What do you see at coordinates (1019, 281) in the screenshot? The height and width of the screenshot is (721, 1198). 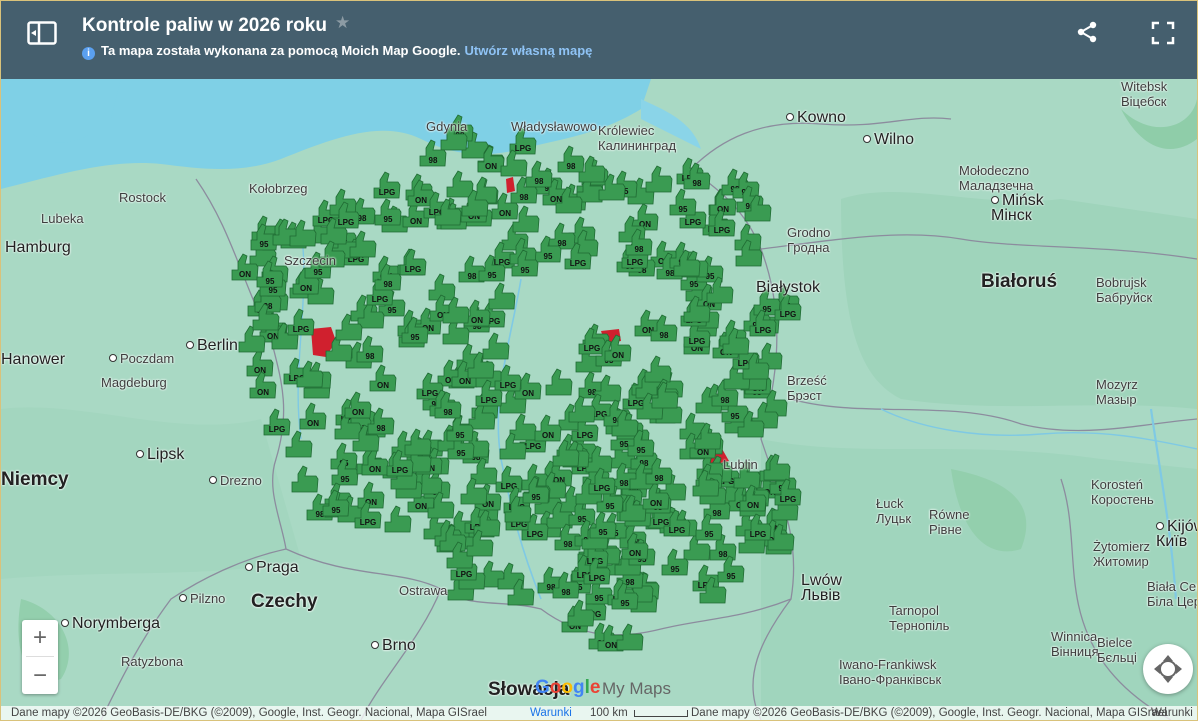 I see `place-label: Białoruś` at bounding box center [1019, 281].